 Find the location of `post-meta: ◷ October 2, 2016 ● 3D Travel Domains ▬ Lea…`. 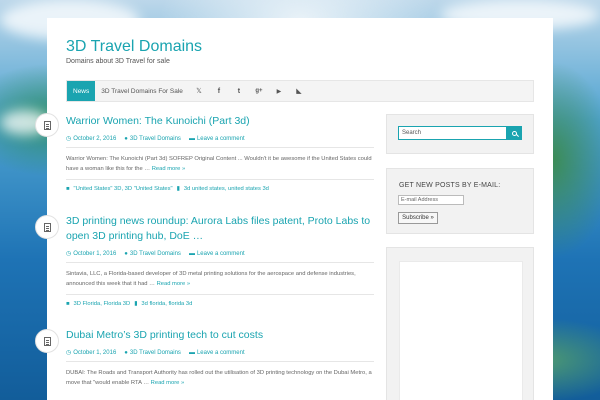

post-meta: ◷ October 2, 2016 ● 3D Travel Domains ▬ Lea… is located at coordinates (220, 139).